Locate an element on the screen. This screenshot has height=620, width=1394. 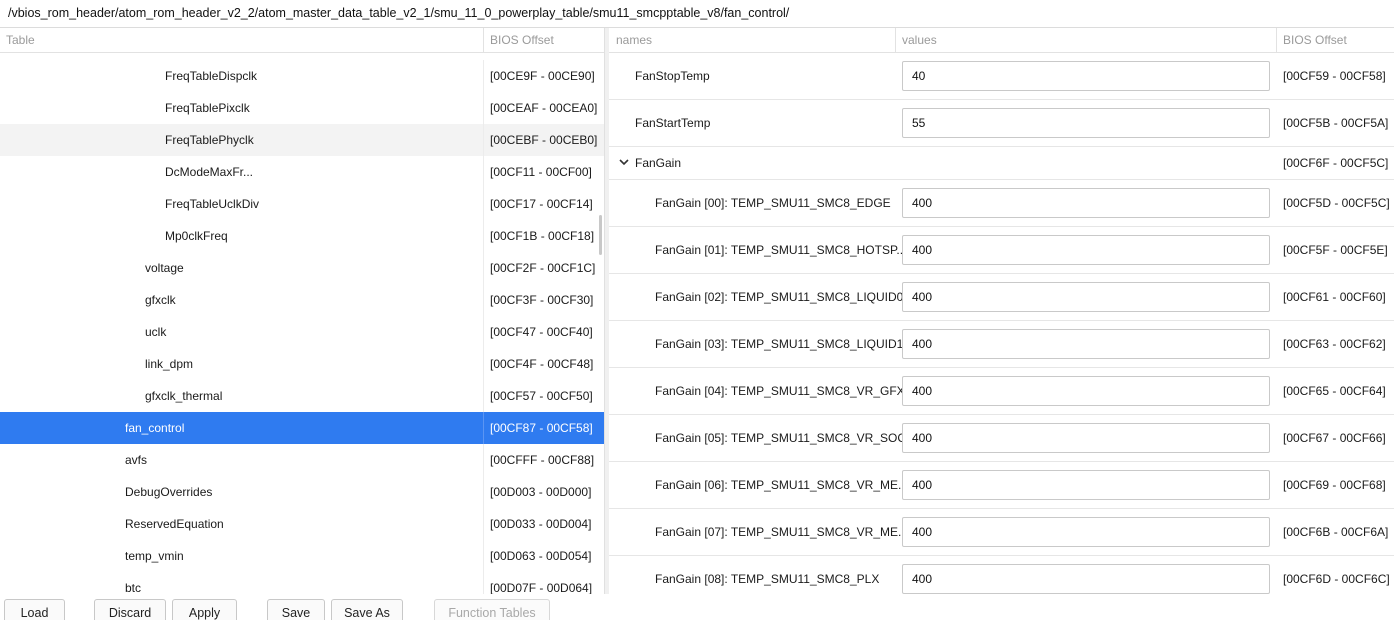
tree-row-offset: [00CF57 - 00CF50] is located at coordinates (541, 396).